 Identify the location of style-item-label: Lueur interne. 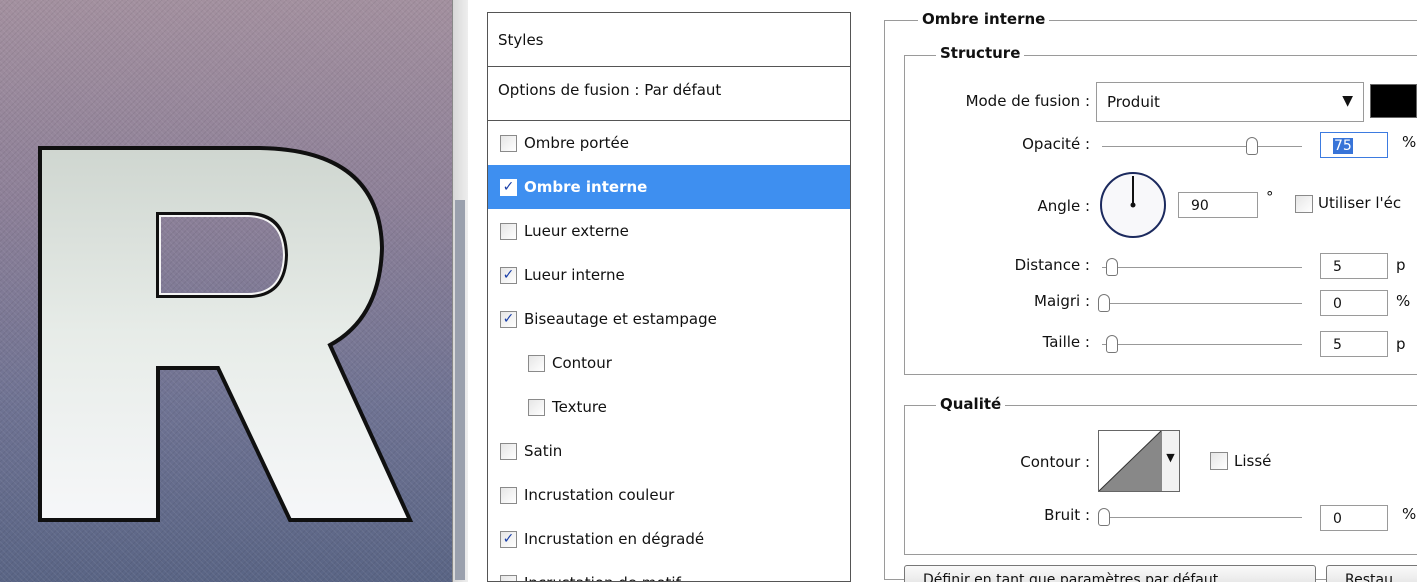
(574, 275).